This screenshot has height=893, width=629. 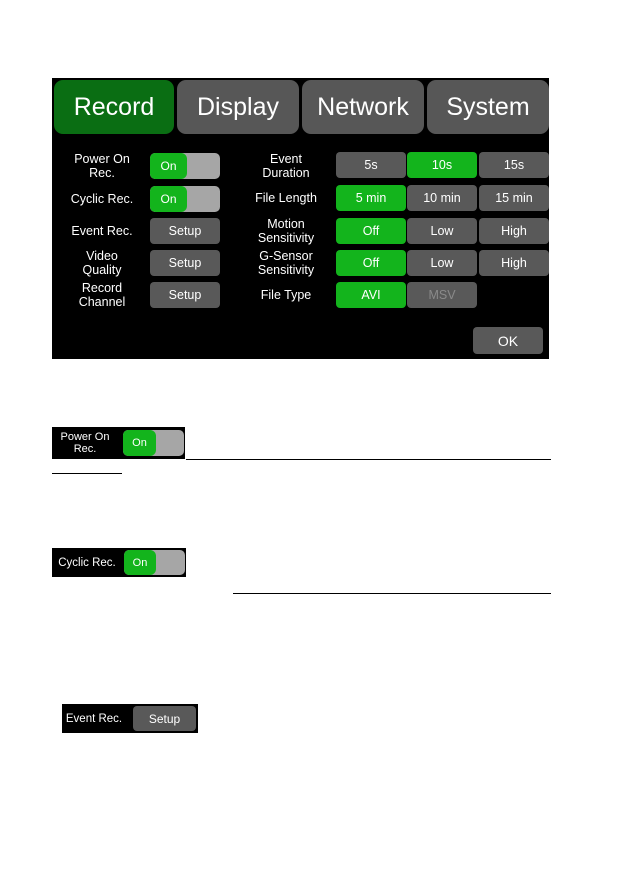 What do you see at coordinates (442, 165) in the screenshot?
I see `event-duration-10s: 10s` at bounding box center [442, 165].